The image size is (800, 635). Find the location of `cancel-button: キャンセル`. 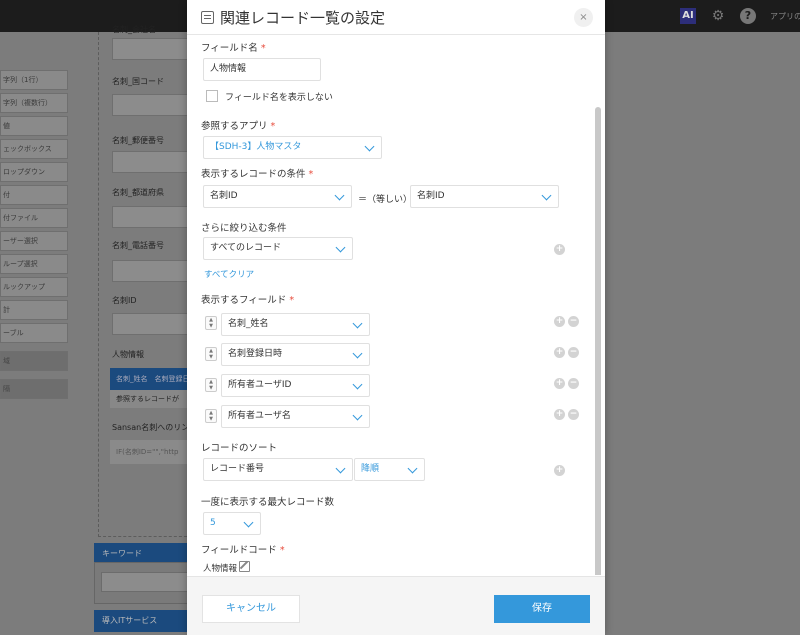

cancel-button: キャンセル is located at coordinates (251, 609).